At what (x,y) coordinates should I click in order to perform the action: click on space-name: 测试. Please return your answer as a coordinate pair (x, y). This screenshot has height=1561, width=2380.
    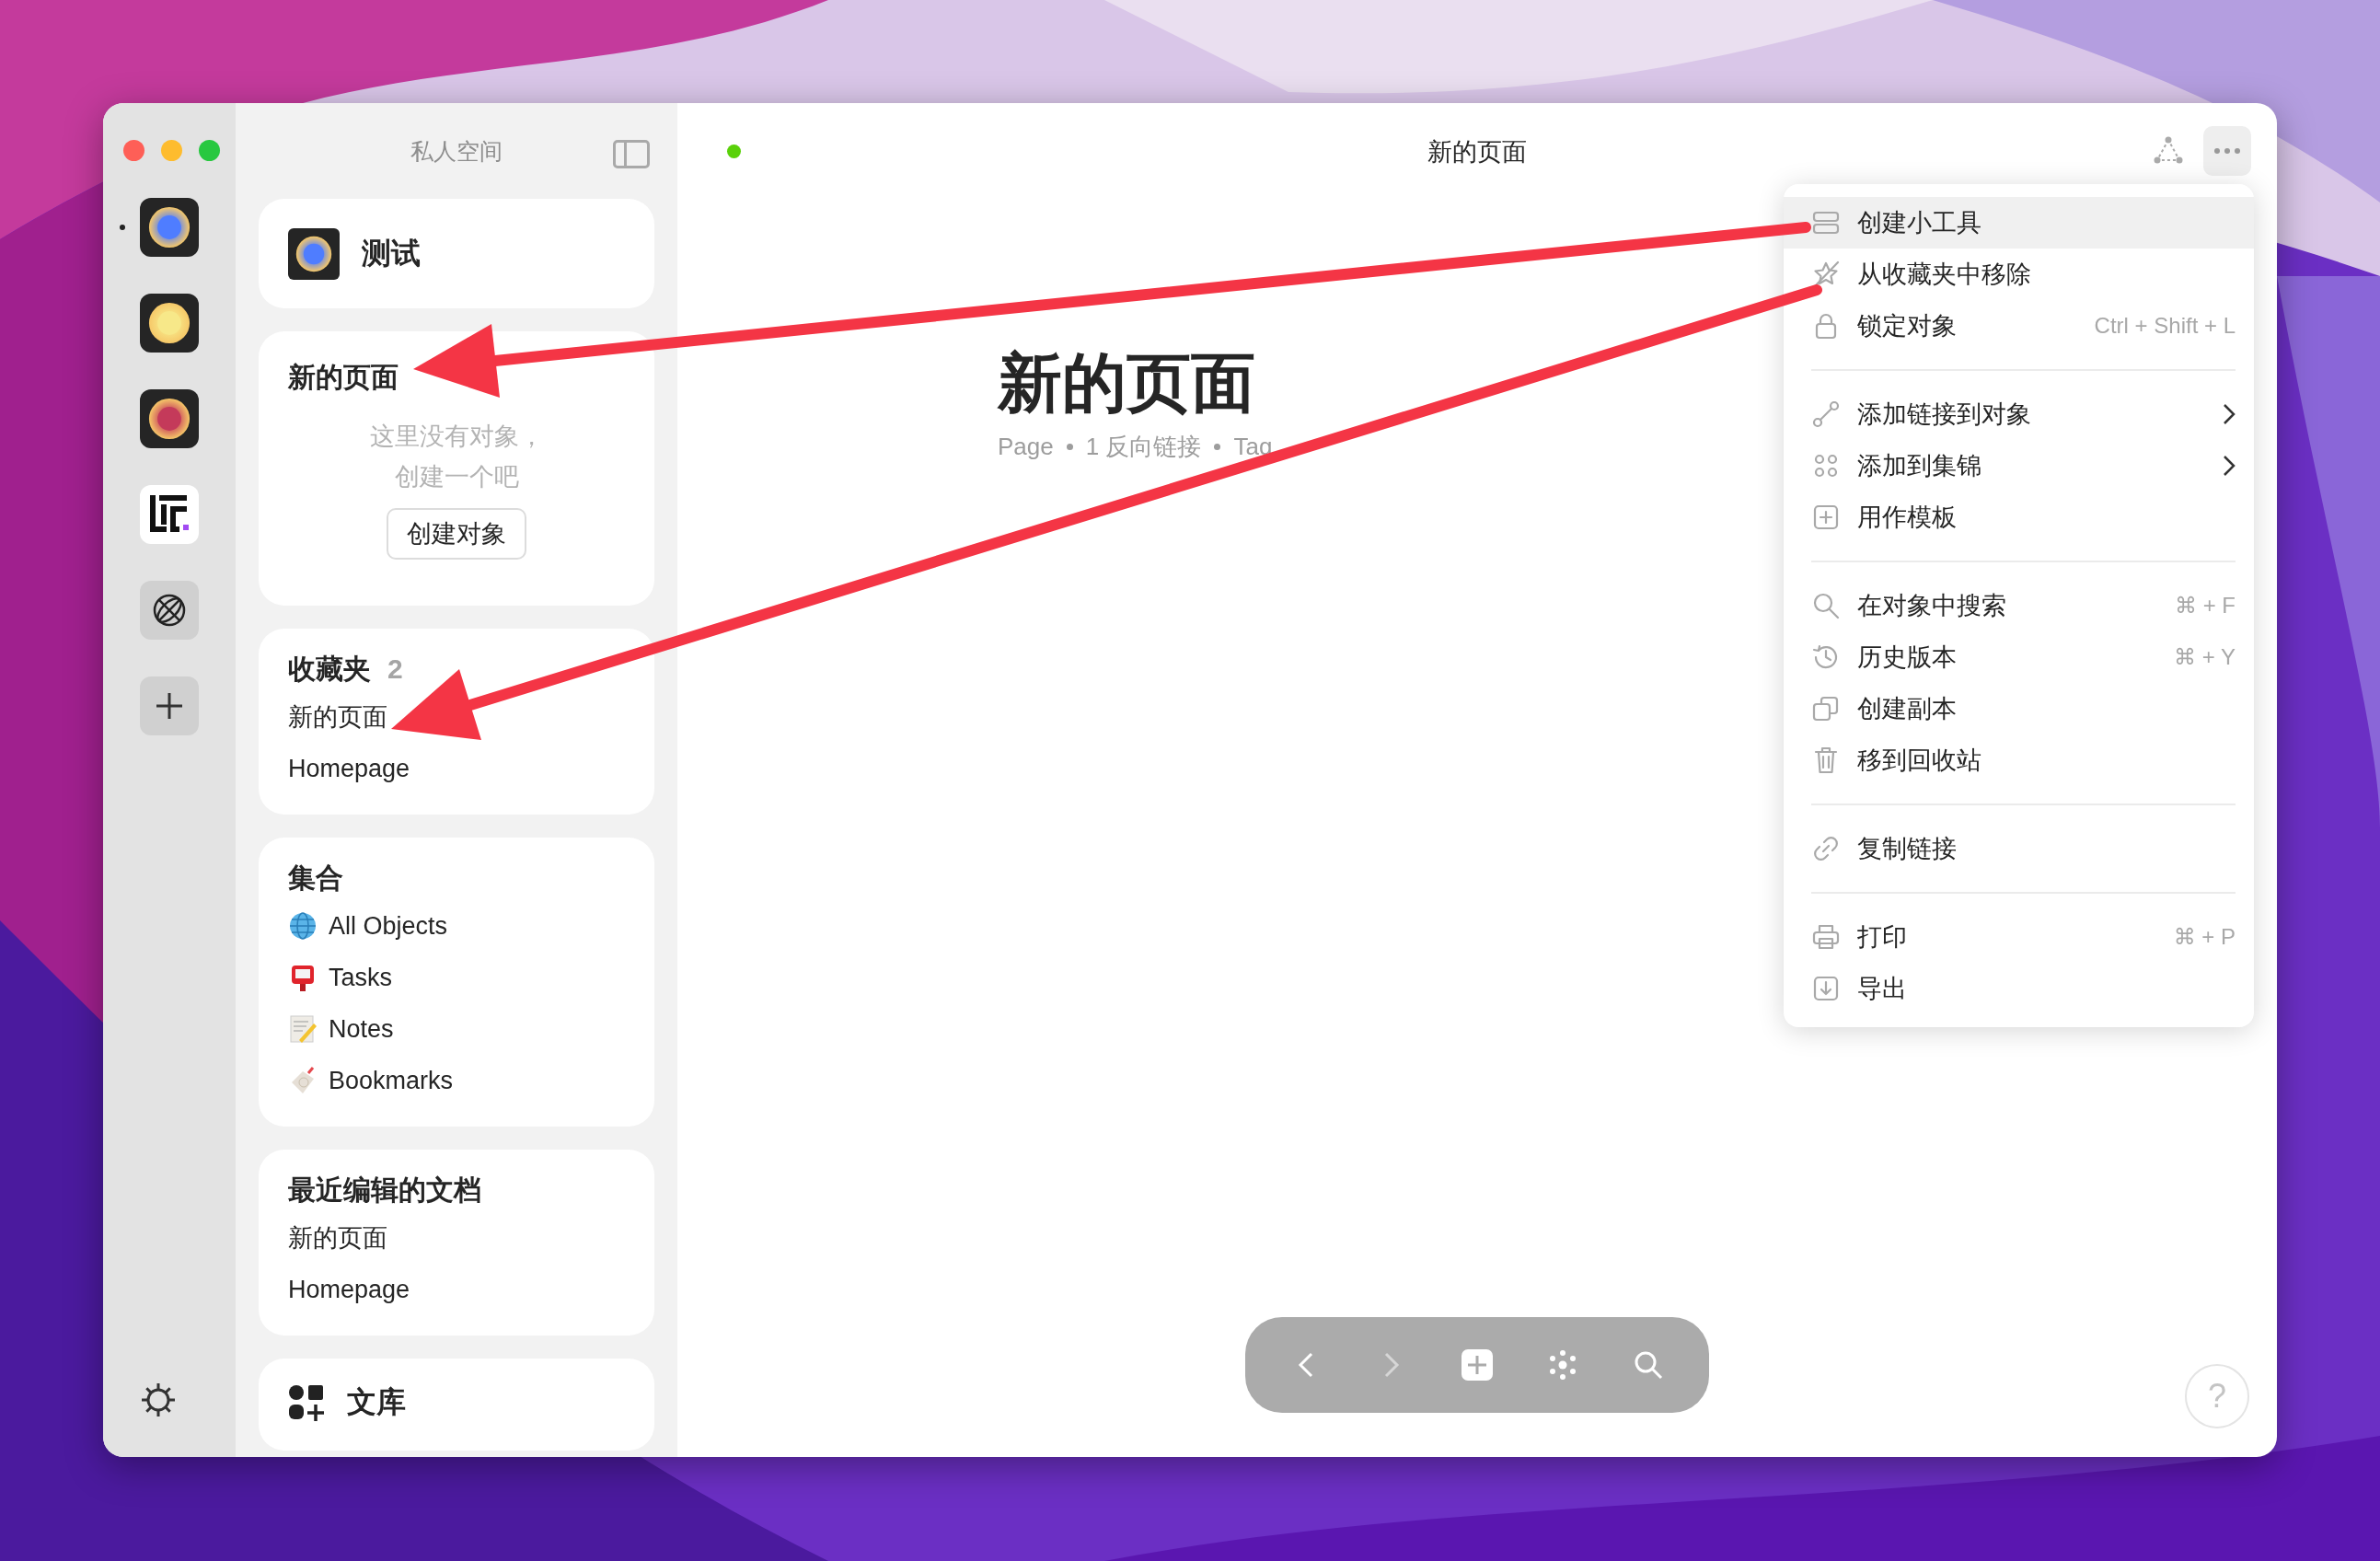
    Looking at the image, I should click on (391, 254).